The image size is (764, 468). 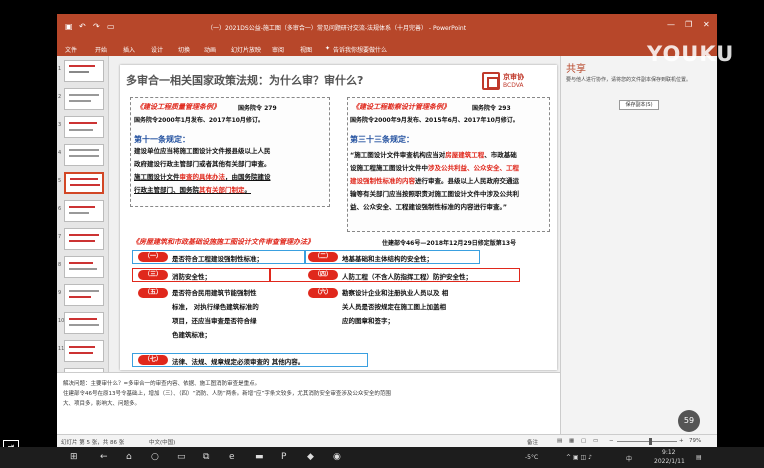 What do you see at coordinates (681, 441) in the screenshot?
I see `zoom-in-icon: +` at bounding box center [681, 441].